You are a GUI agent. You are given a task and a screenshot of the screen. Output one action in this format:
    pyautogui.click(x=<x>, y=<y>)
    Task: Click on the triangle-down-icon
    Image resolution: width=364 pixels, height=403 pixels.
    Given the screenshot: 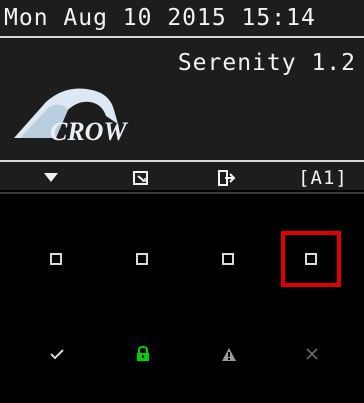 What is the action you would take?
    pyautogui.click(x=51, y=177)
    